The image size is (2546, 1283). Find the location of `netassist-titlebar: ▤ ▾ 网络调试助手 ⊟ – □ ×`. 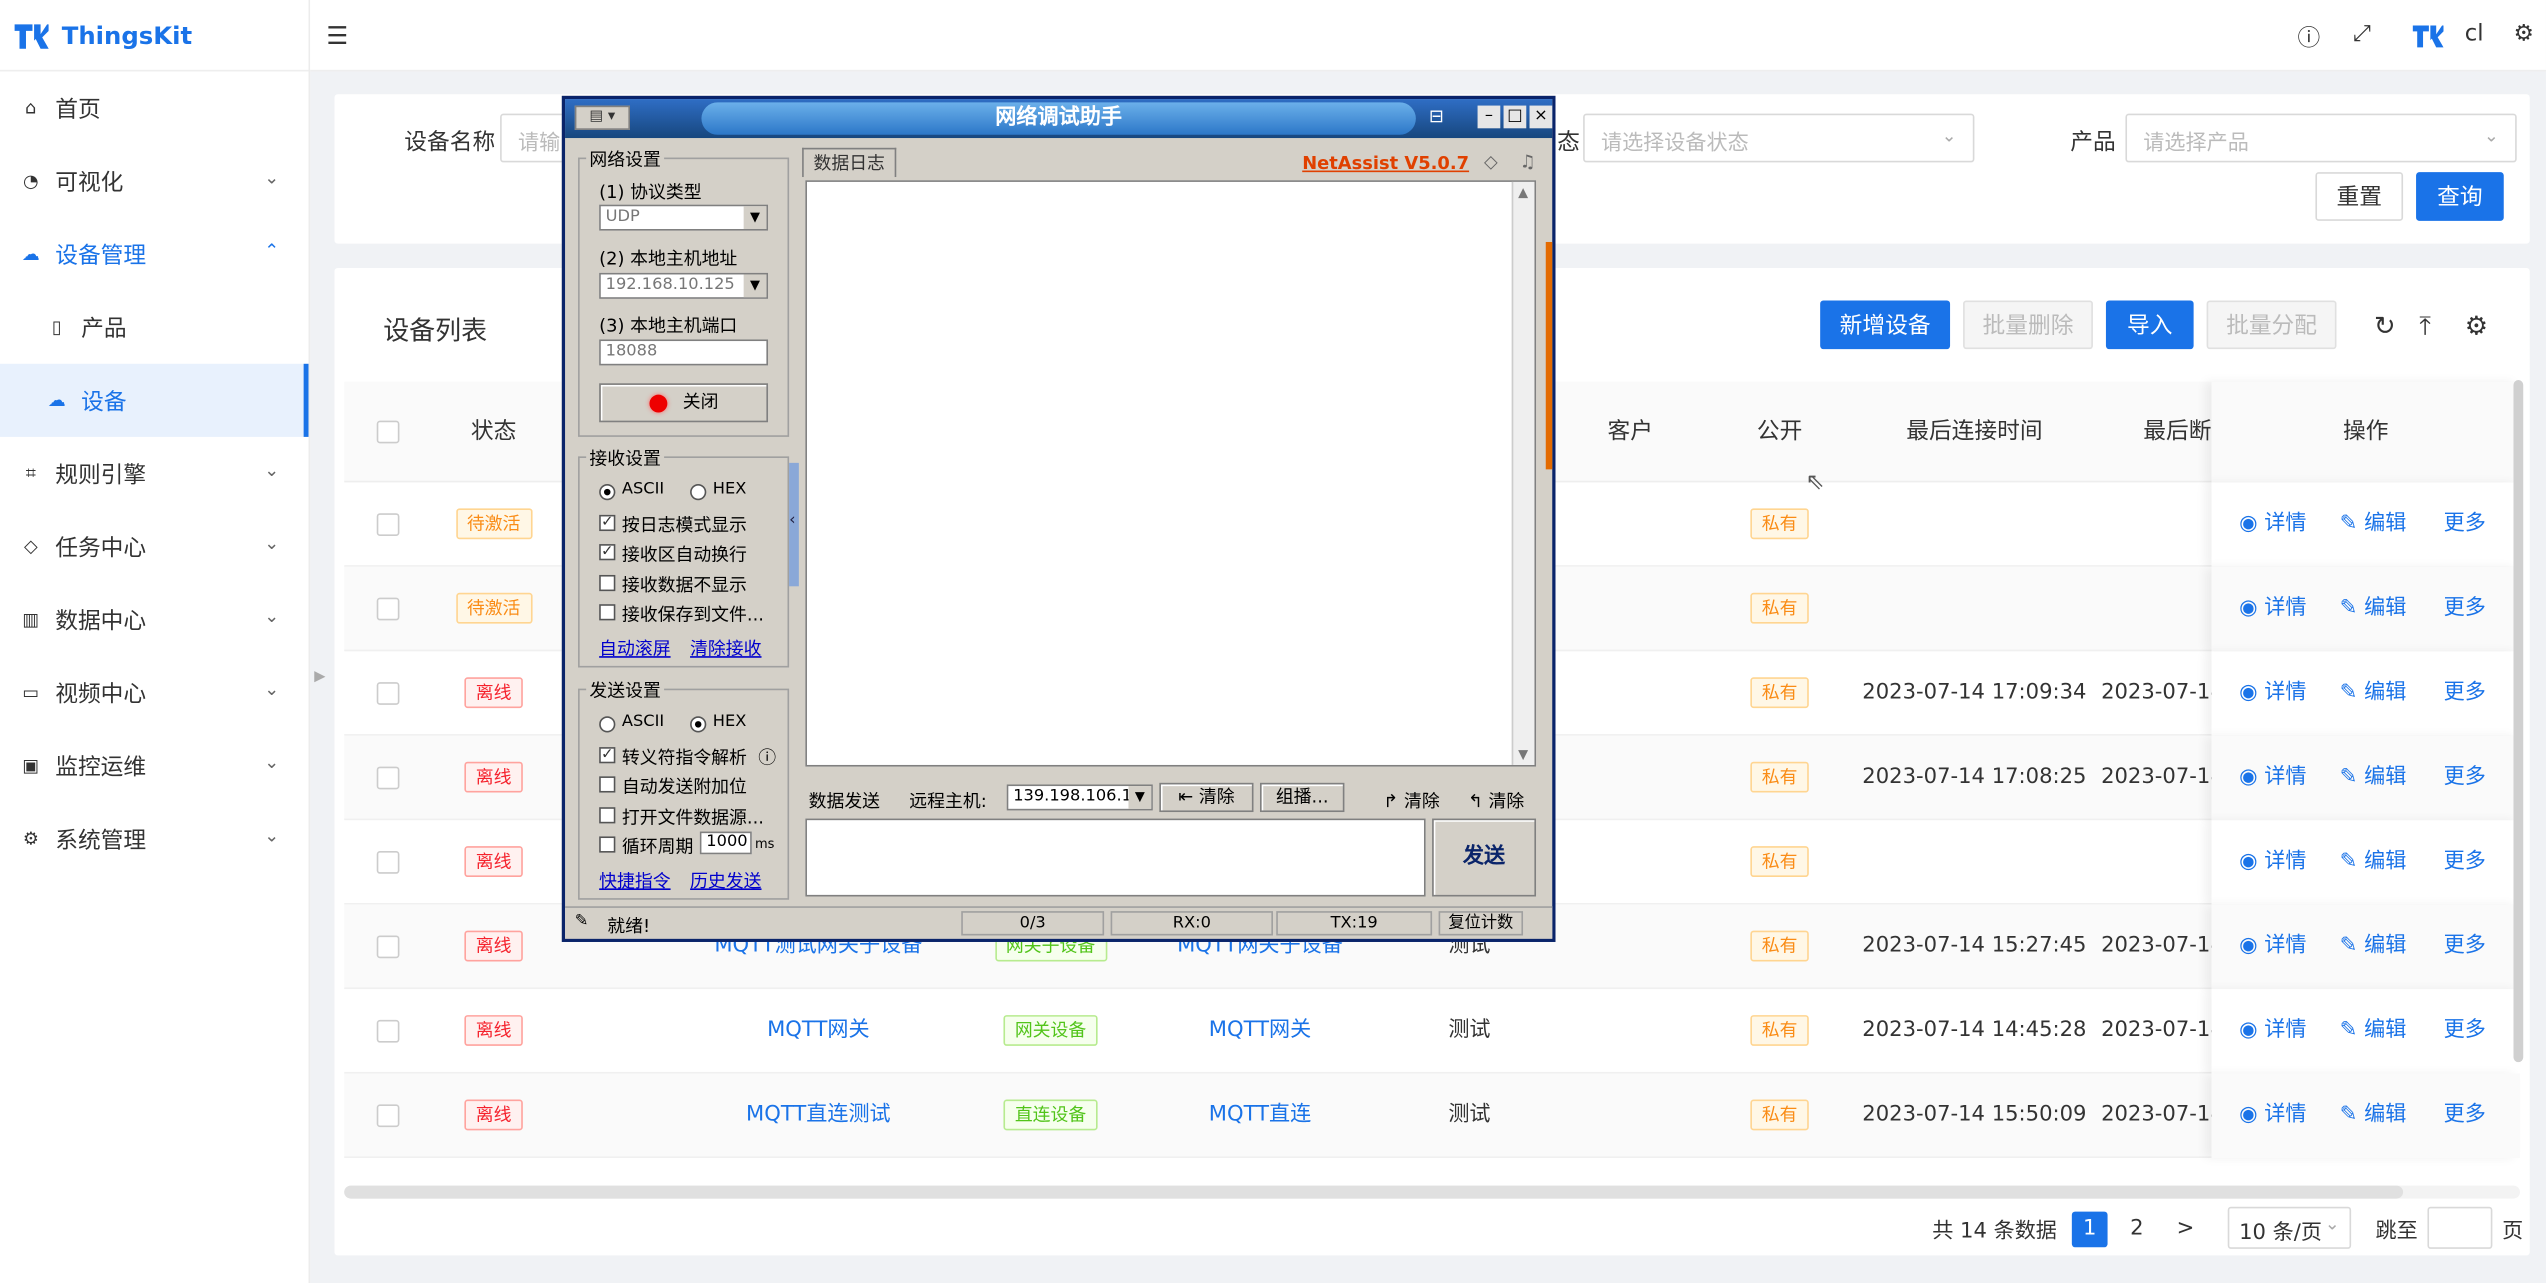

netassist-titlebar: ▤ ▾ 网络调试助手 ⊟ – □ × is located at coordinates (1059, 119).